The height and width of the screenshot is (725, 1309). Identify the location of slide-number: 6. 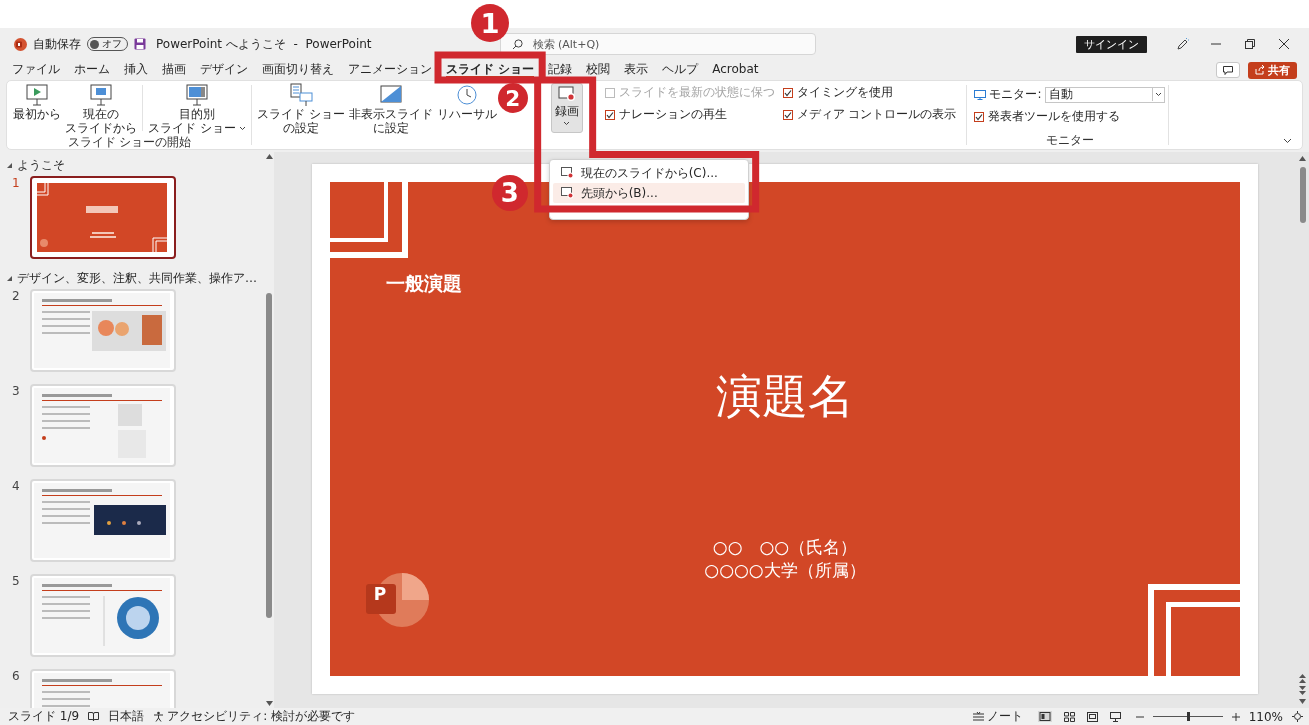
(16, 676).